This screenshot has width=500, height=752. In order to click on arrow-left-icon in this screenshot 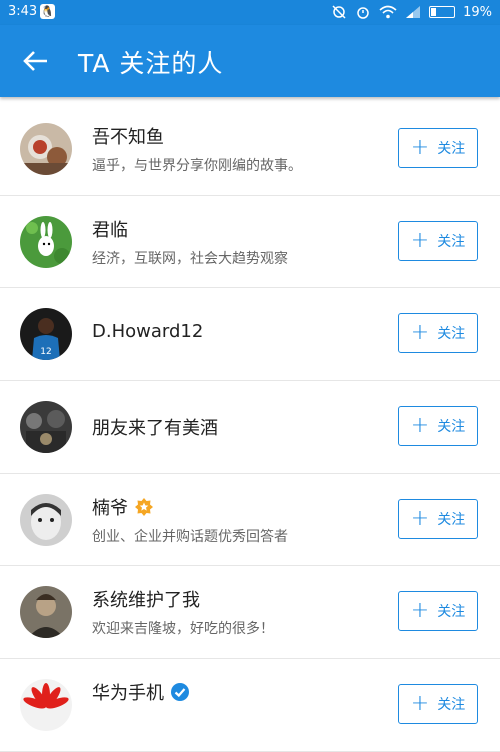, I will do `click(36, 61)`.